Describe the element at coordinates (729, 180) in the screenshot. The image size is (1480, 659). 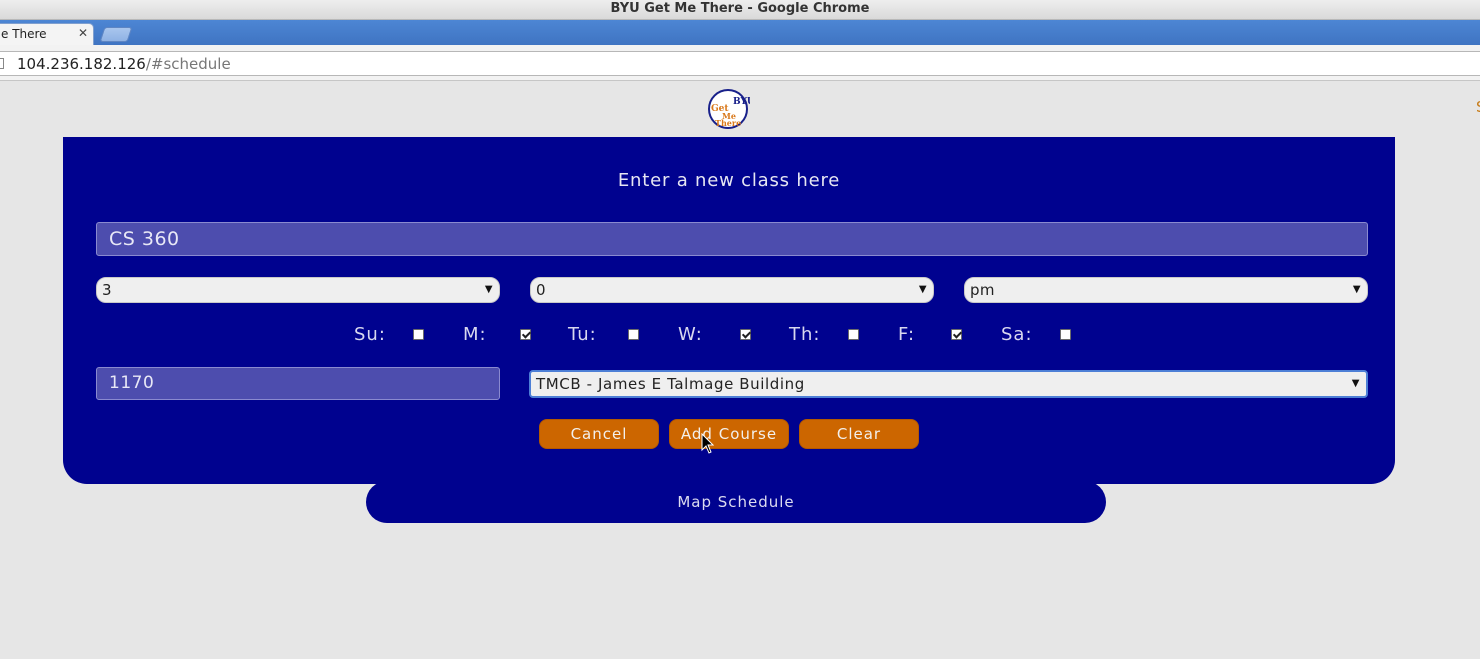
I see `panel-title: Enter a new class here` at that location.